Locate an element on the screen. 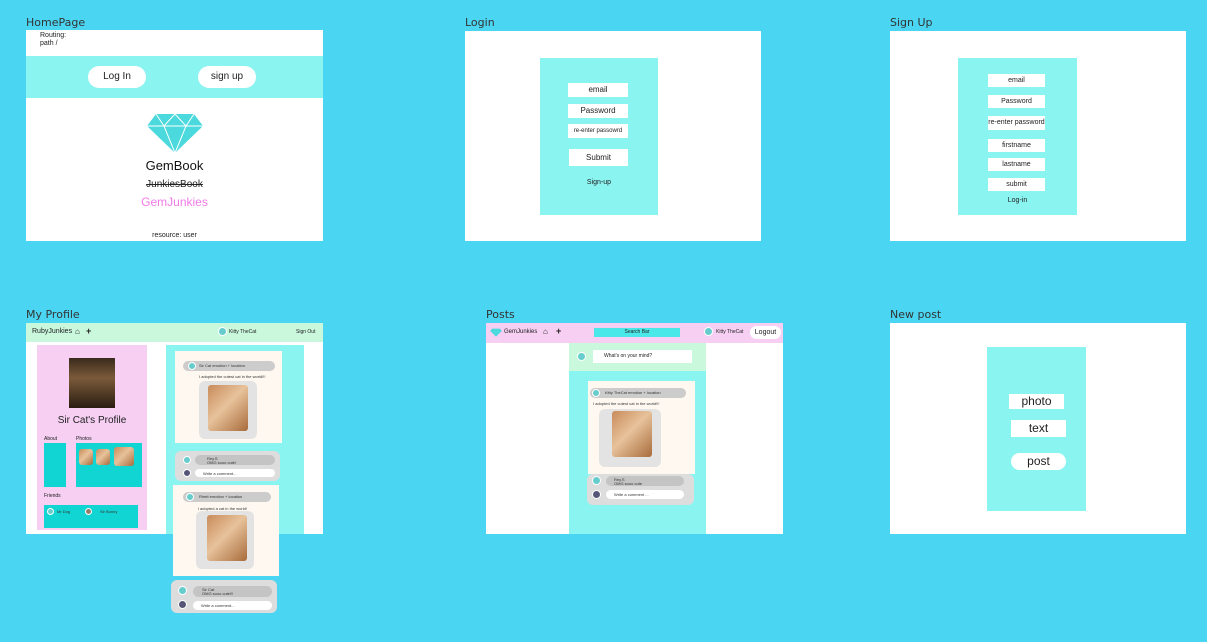  post2-avatar is located at coordinates (190, 497).